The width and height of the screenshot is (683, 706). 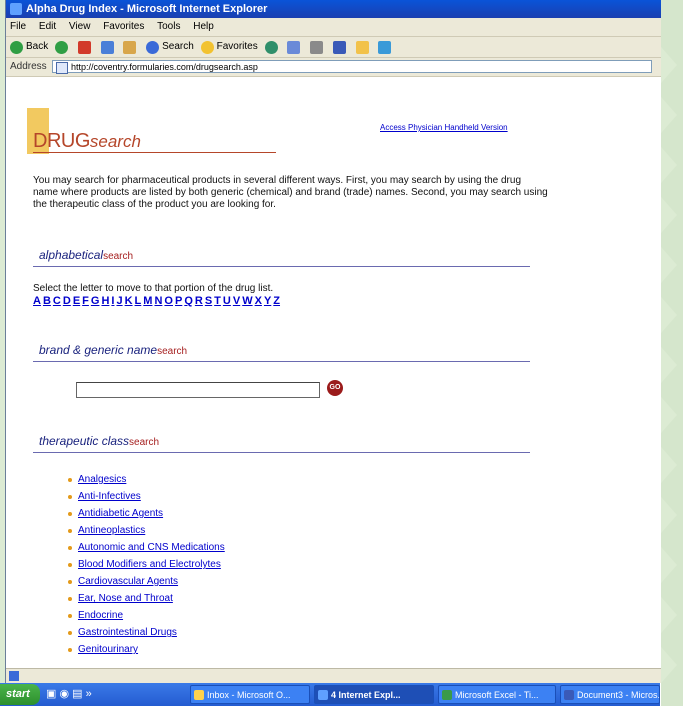 I want to click on folder-button, so click(x=363, y=47).